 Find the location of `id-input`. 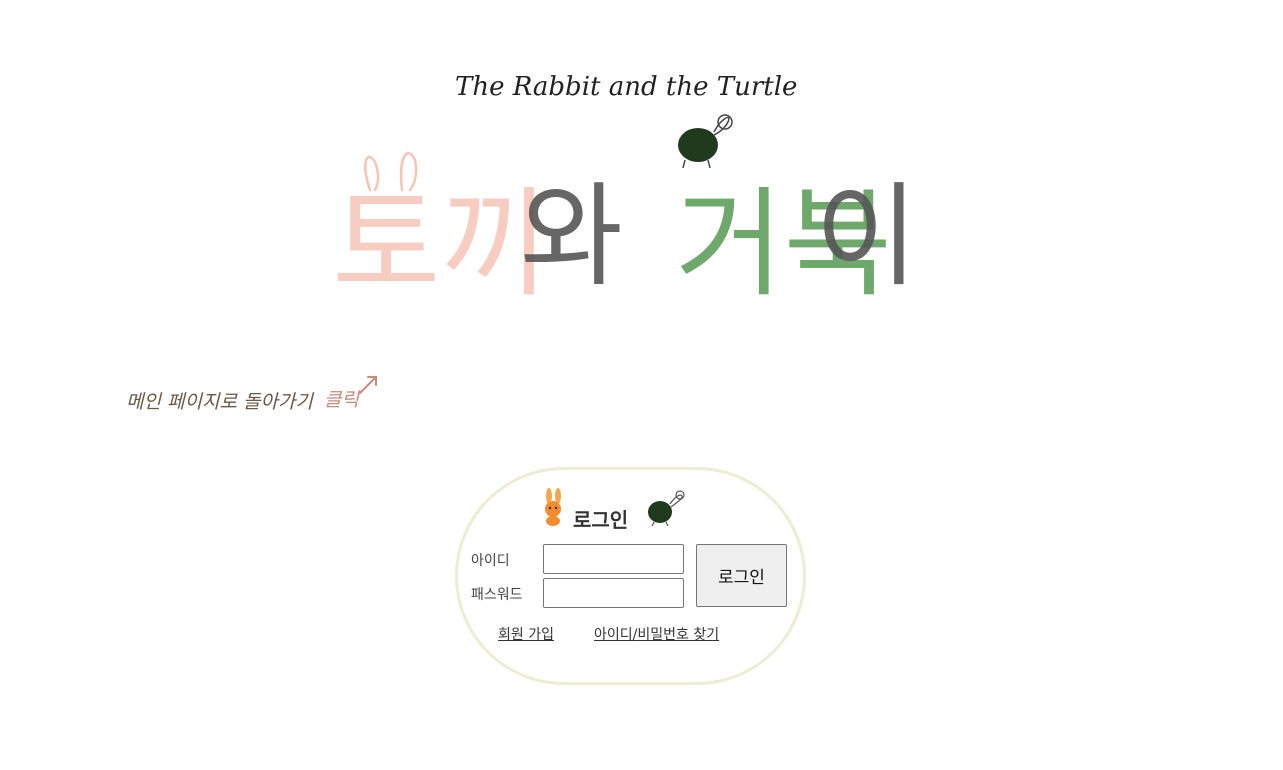

id-input is located at coordinates (613, 559).